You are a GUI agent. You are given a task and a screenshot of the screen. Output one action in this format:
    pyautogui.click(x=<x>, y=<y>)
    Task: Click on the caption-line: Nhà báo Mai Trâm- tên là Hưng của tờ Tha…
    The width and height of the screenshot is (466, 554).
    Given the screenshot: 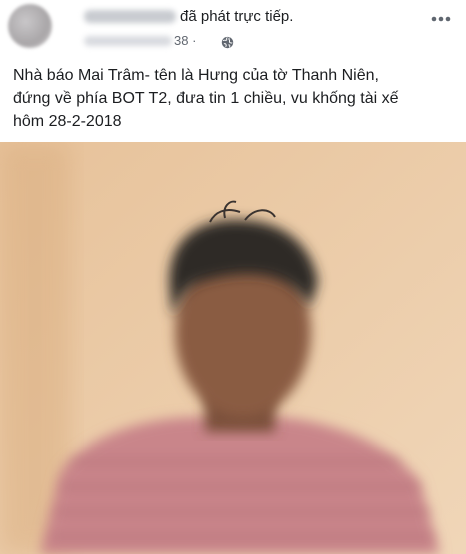 What is the action you would take?
    pyautogui.click(x=196, y=75)
    